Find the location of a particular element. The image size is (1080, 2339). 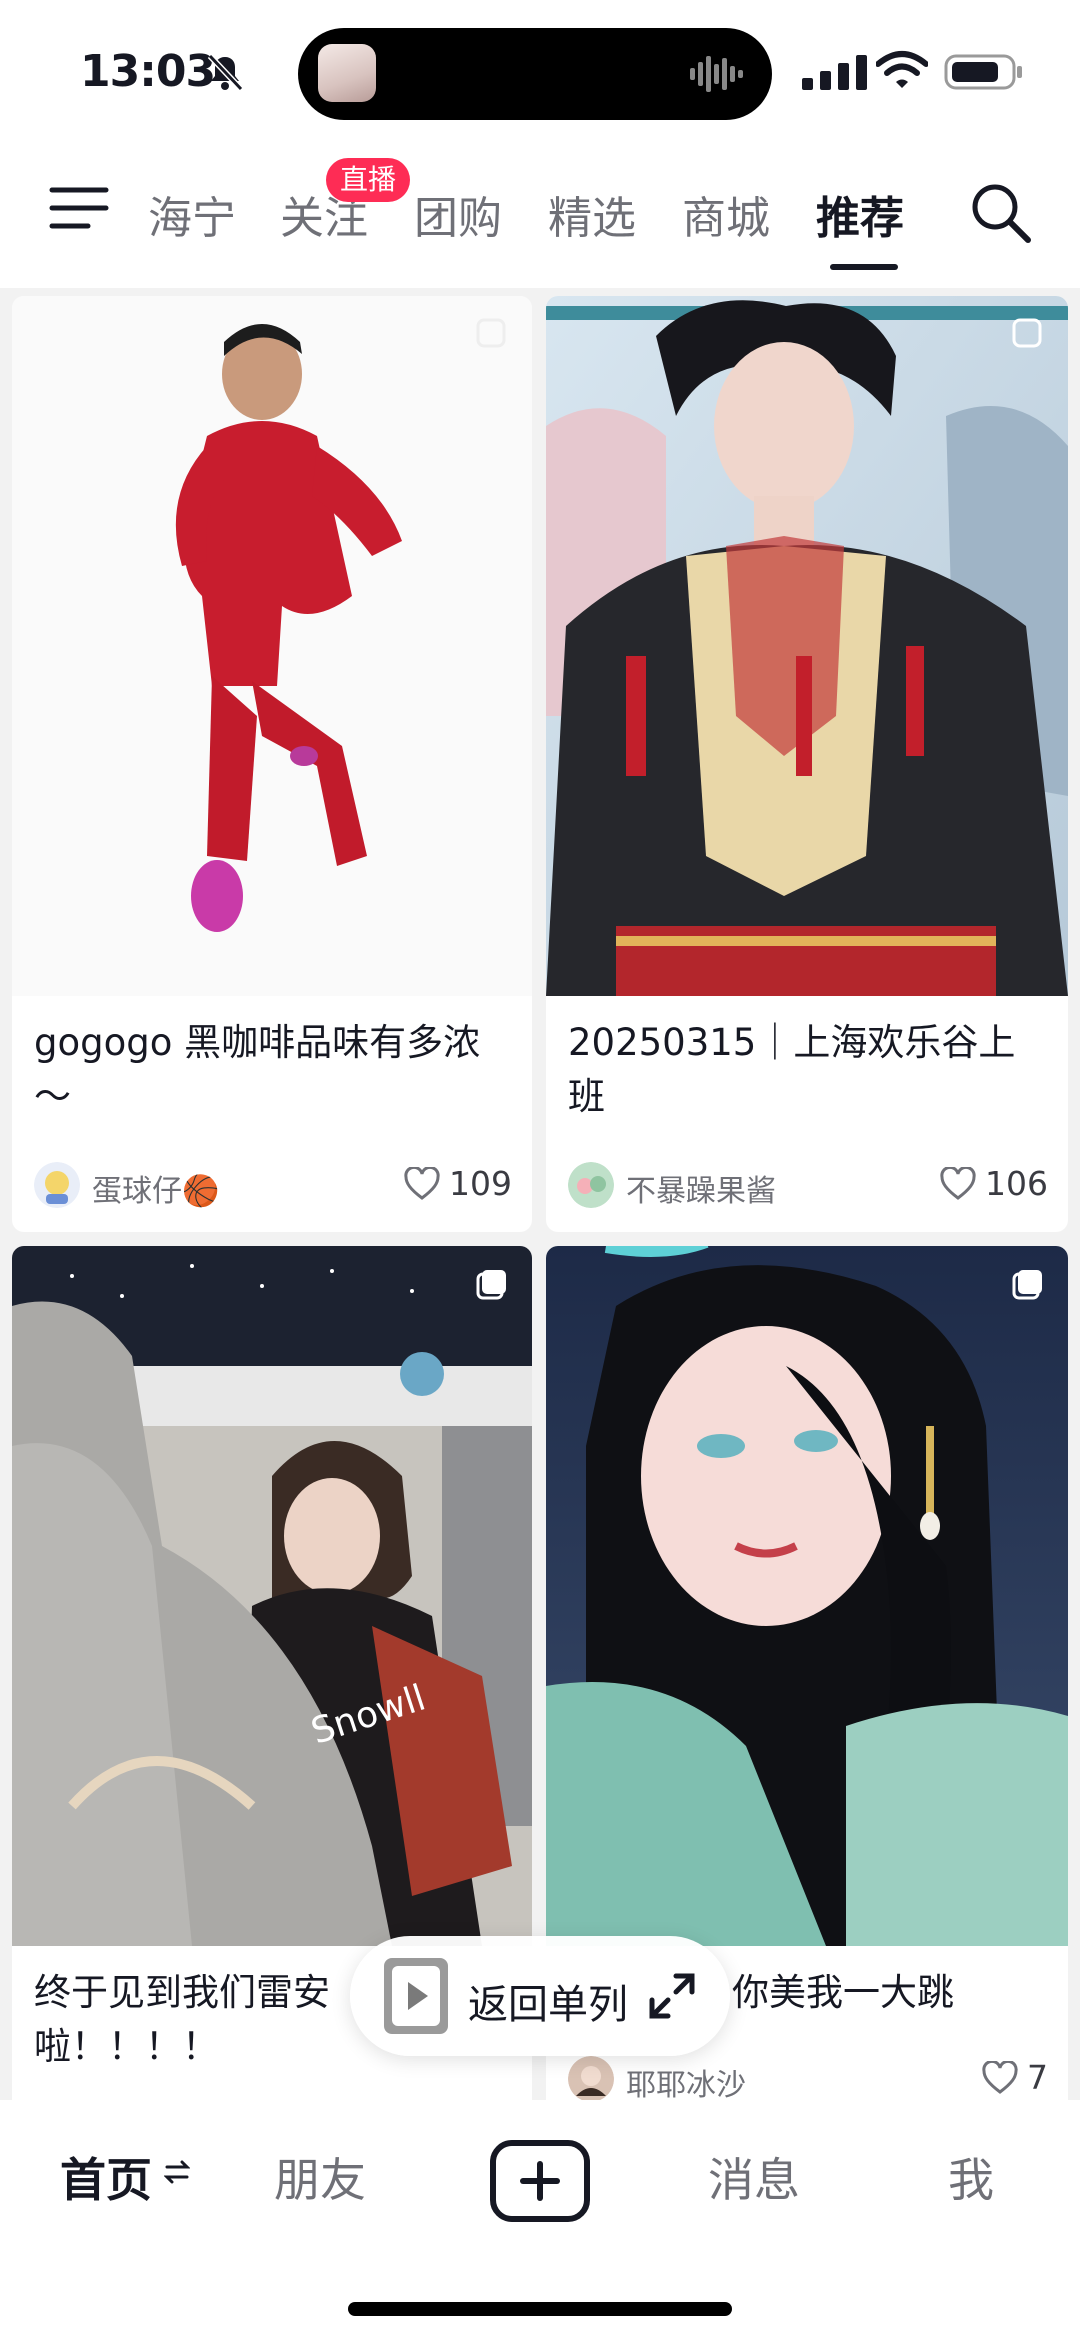

like-count-value: 109 is located at coordinates (480, 1183).